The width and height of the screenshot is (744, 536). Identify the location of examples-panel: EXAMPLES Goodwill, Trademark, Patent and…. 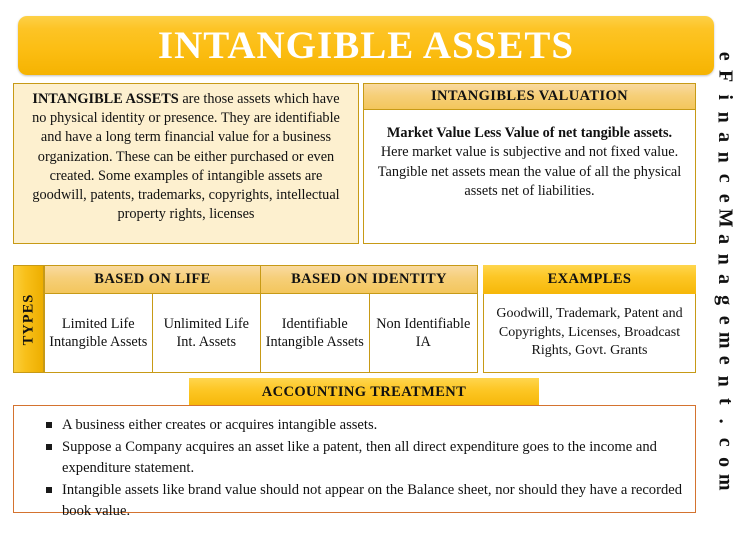
(589, 319).